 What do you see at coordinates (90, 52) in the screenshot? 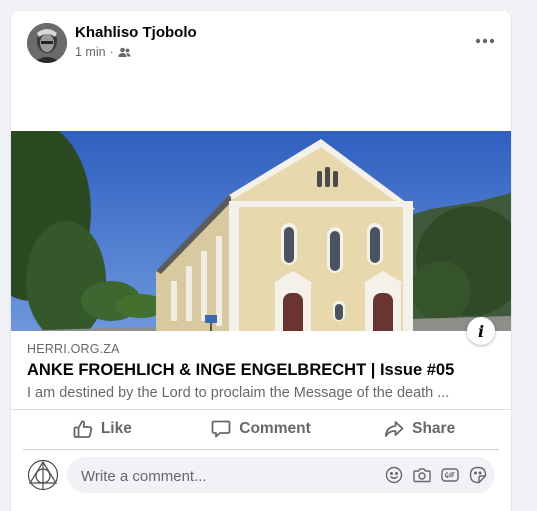
I see `post-time: 1 min` at bounding box center [90, 52].